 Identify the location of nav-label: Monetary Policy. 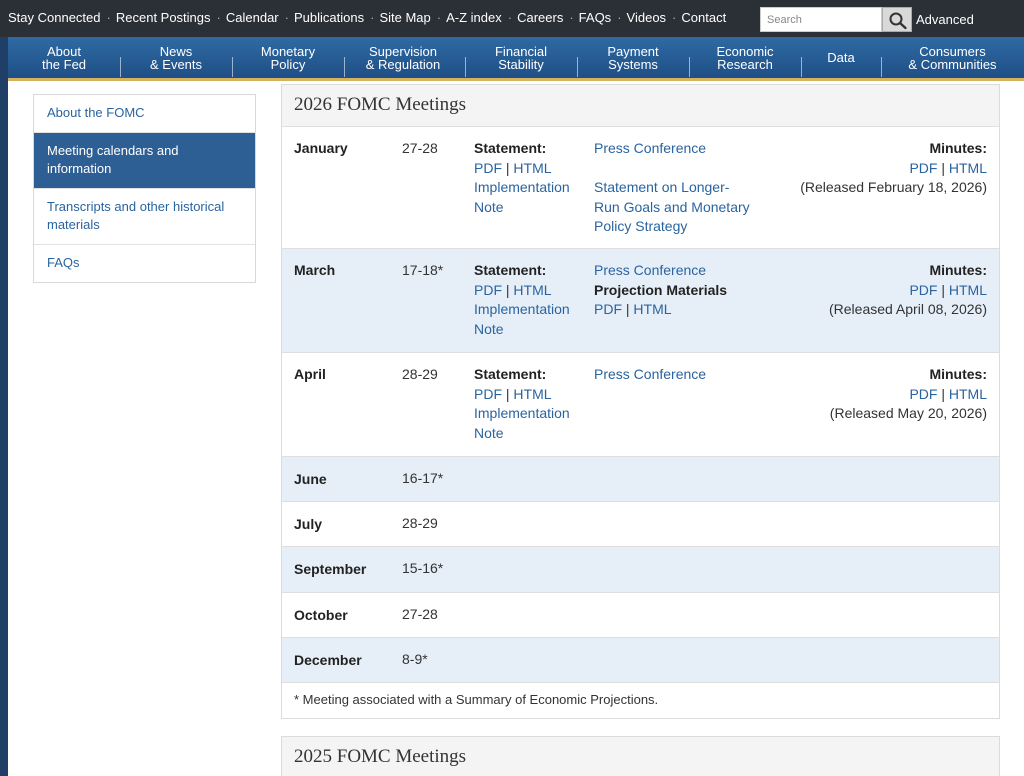
(288, 57).